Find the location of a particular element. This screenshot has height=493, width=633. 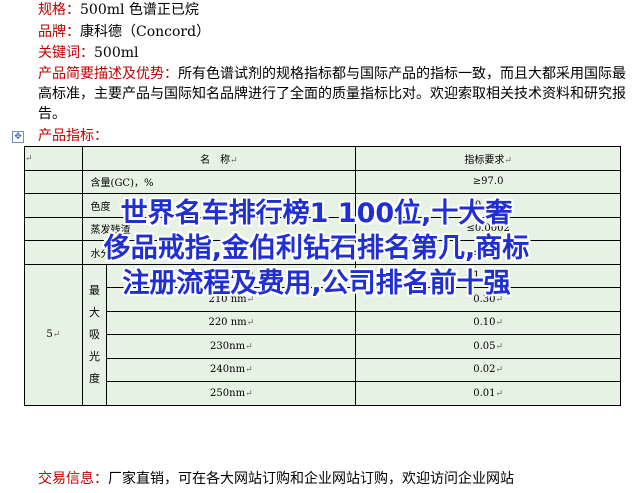

table-header-name: 名 称↵ is located at coordinates (219, 158).